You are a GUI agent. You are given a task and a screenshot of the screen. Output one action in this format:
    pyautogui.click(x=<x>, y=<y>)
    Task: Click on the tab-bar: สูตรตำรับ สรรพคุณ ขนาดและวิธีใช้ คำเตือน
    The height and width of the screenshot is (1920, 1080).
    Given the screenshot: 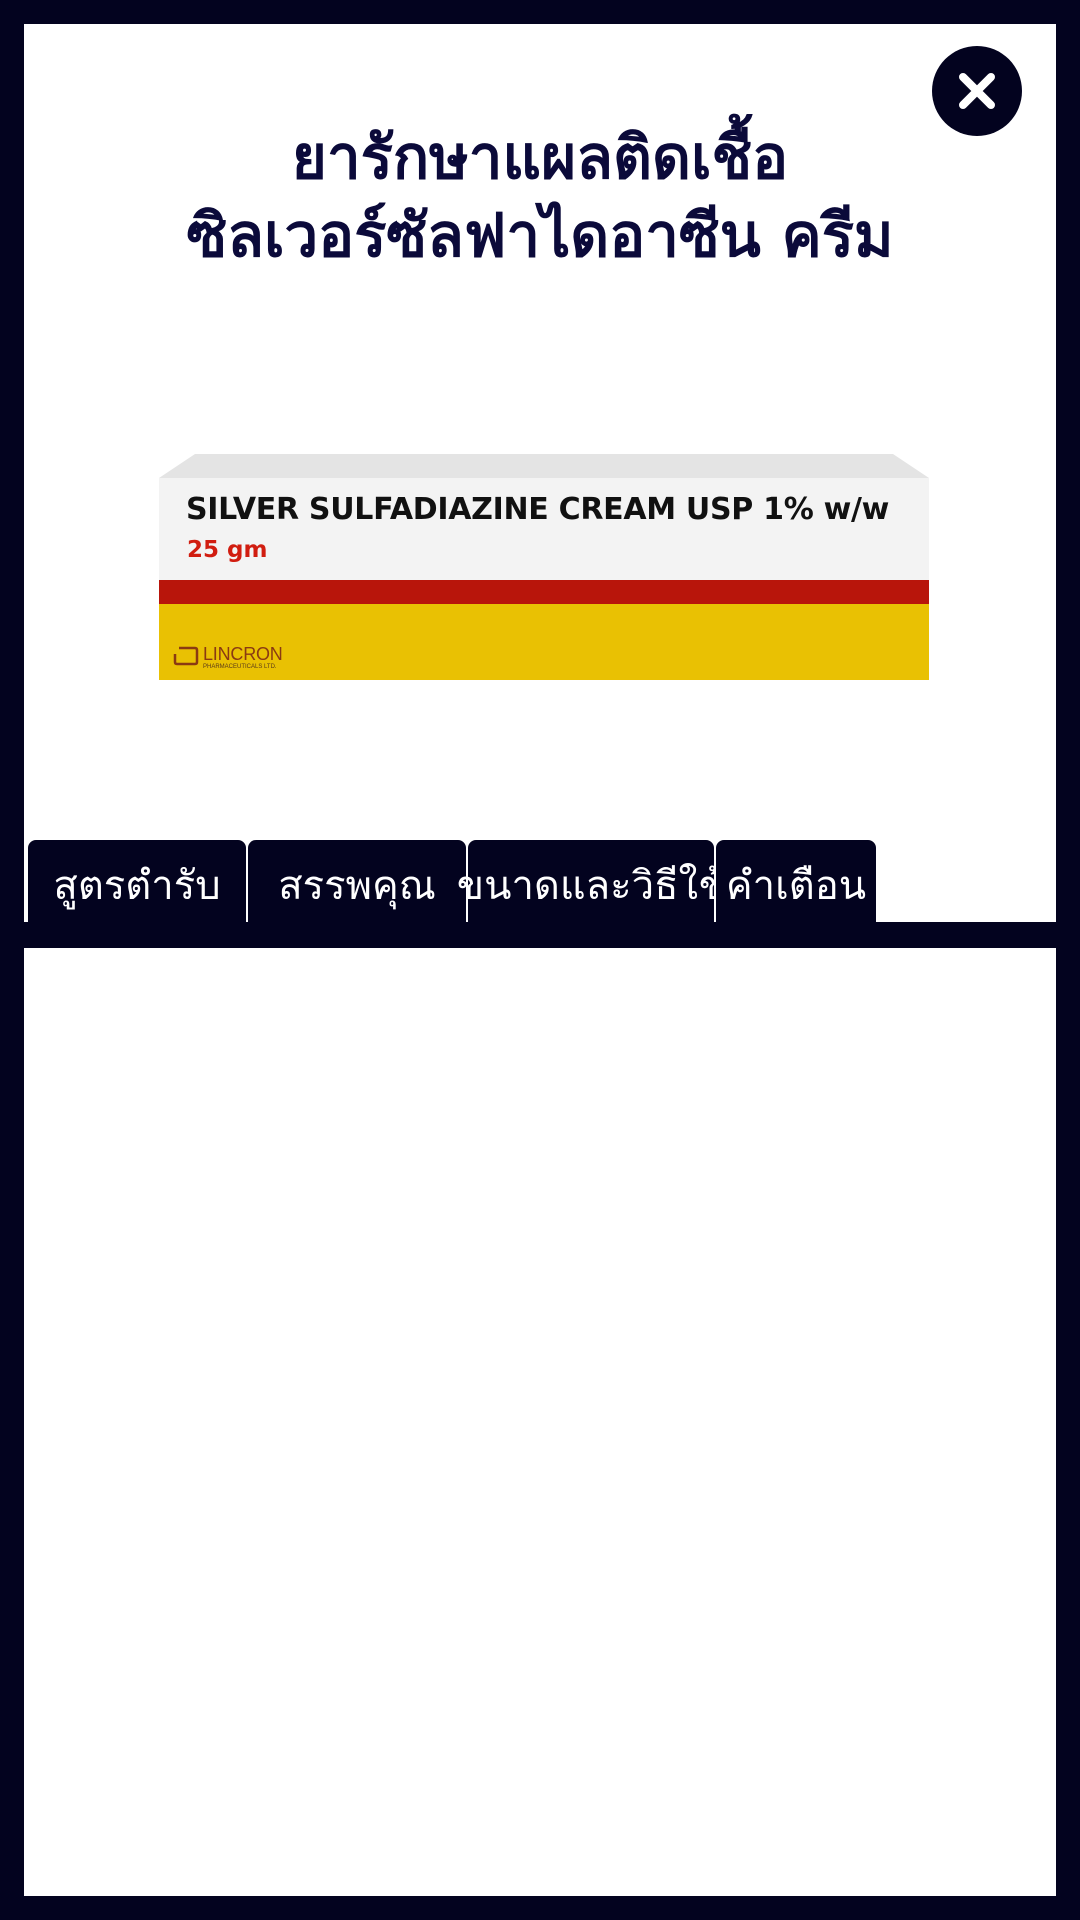 What is the action you would take?
    pyautogui.click(x=540, y=881)
    